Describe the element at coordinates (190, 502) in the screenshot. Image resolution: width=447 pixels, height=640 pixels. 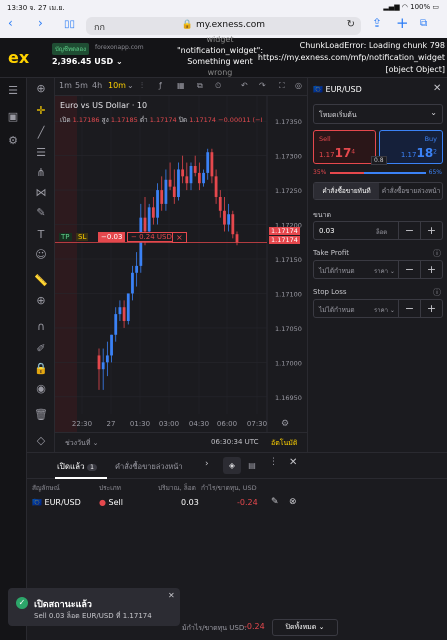
I see `row-volume: 0.03` at that location.